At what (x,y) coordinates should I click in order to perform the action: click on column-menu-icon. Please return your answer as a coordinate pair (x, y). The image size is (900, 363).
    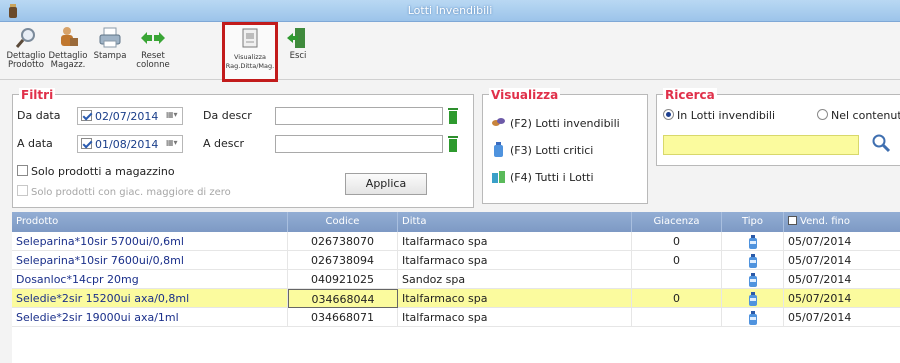
    Looking at the image, I should click on (792, 220).